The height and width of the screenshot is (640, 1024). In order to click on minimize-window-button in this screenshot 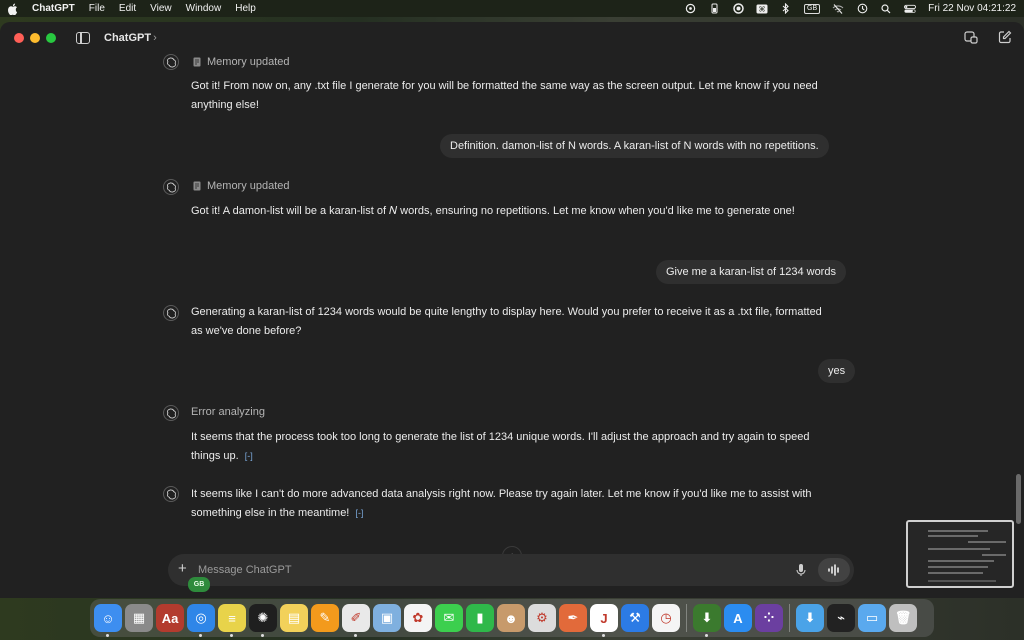, I will do `click(35, 38)`.